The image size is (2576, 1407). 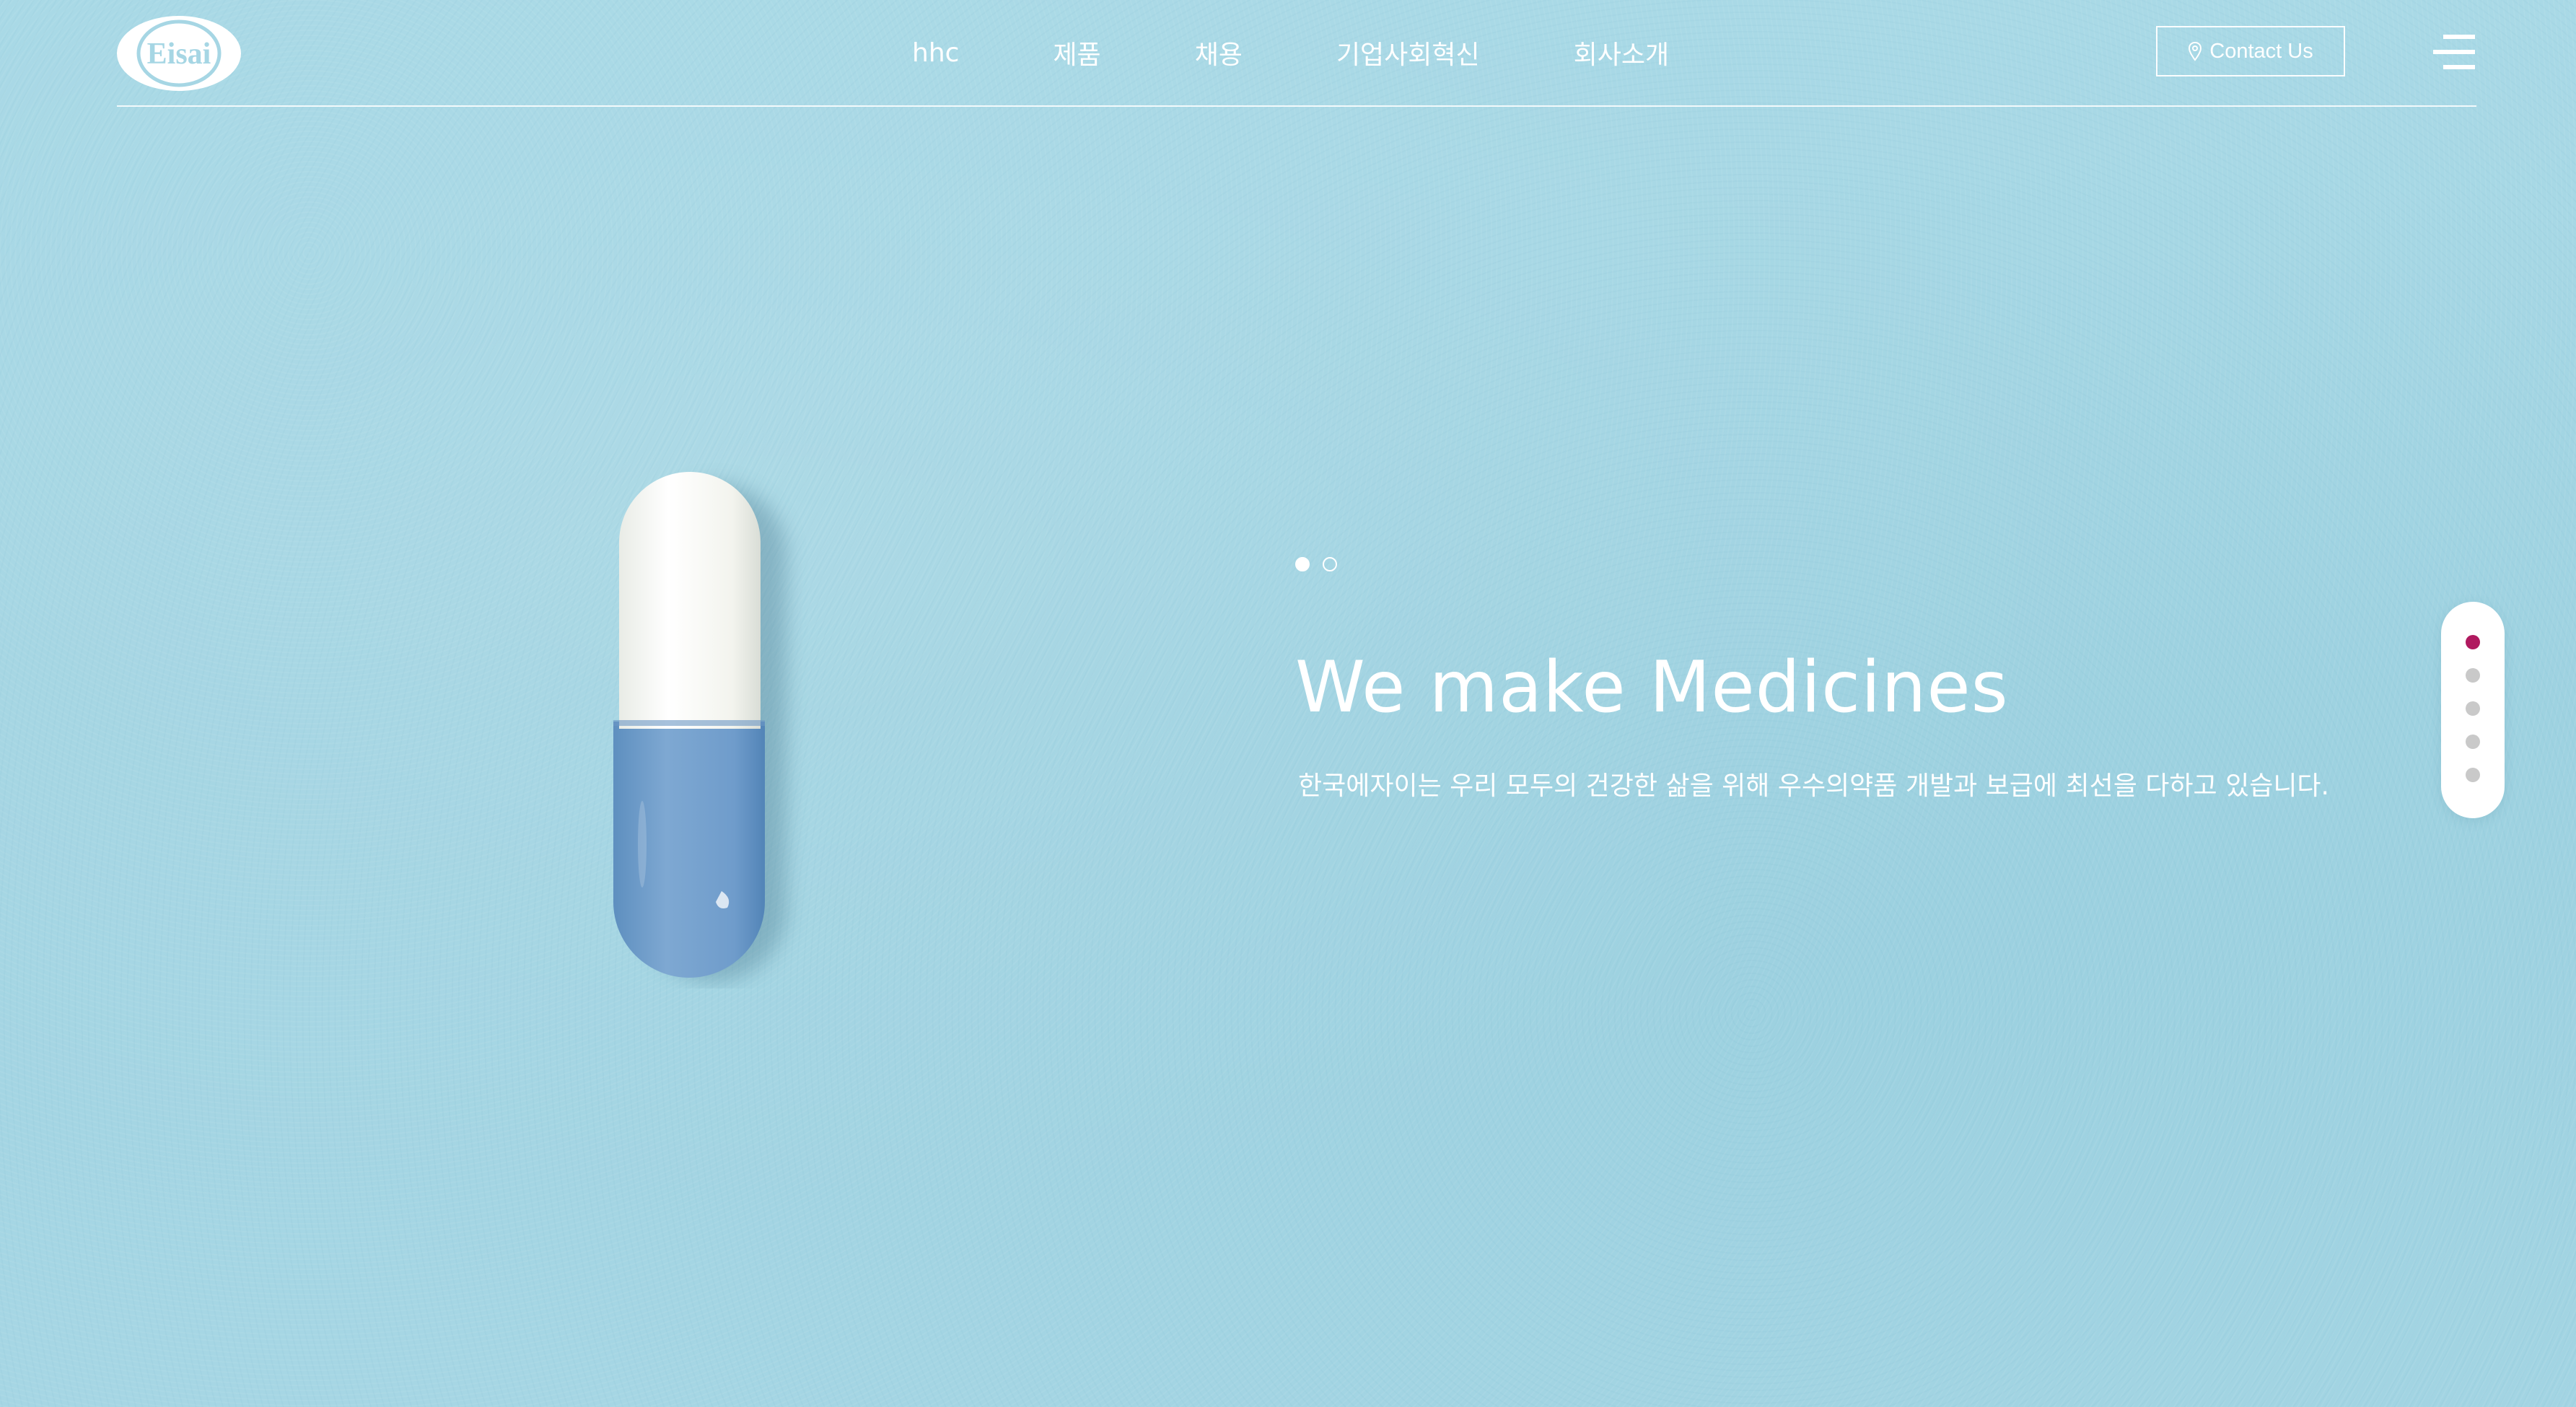 What do you see at coordinates (2454, 52) in the screenshot?
I see `hamburger-menu-icon` at bounding box center [2454, 52].